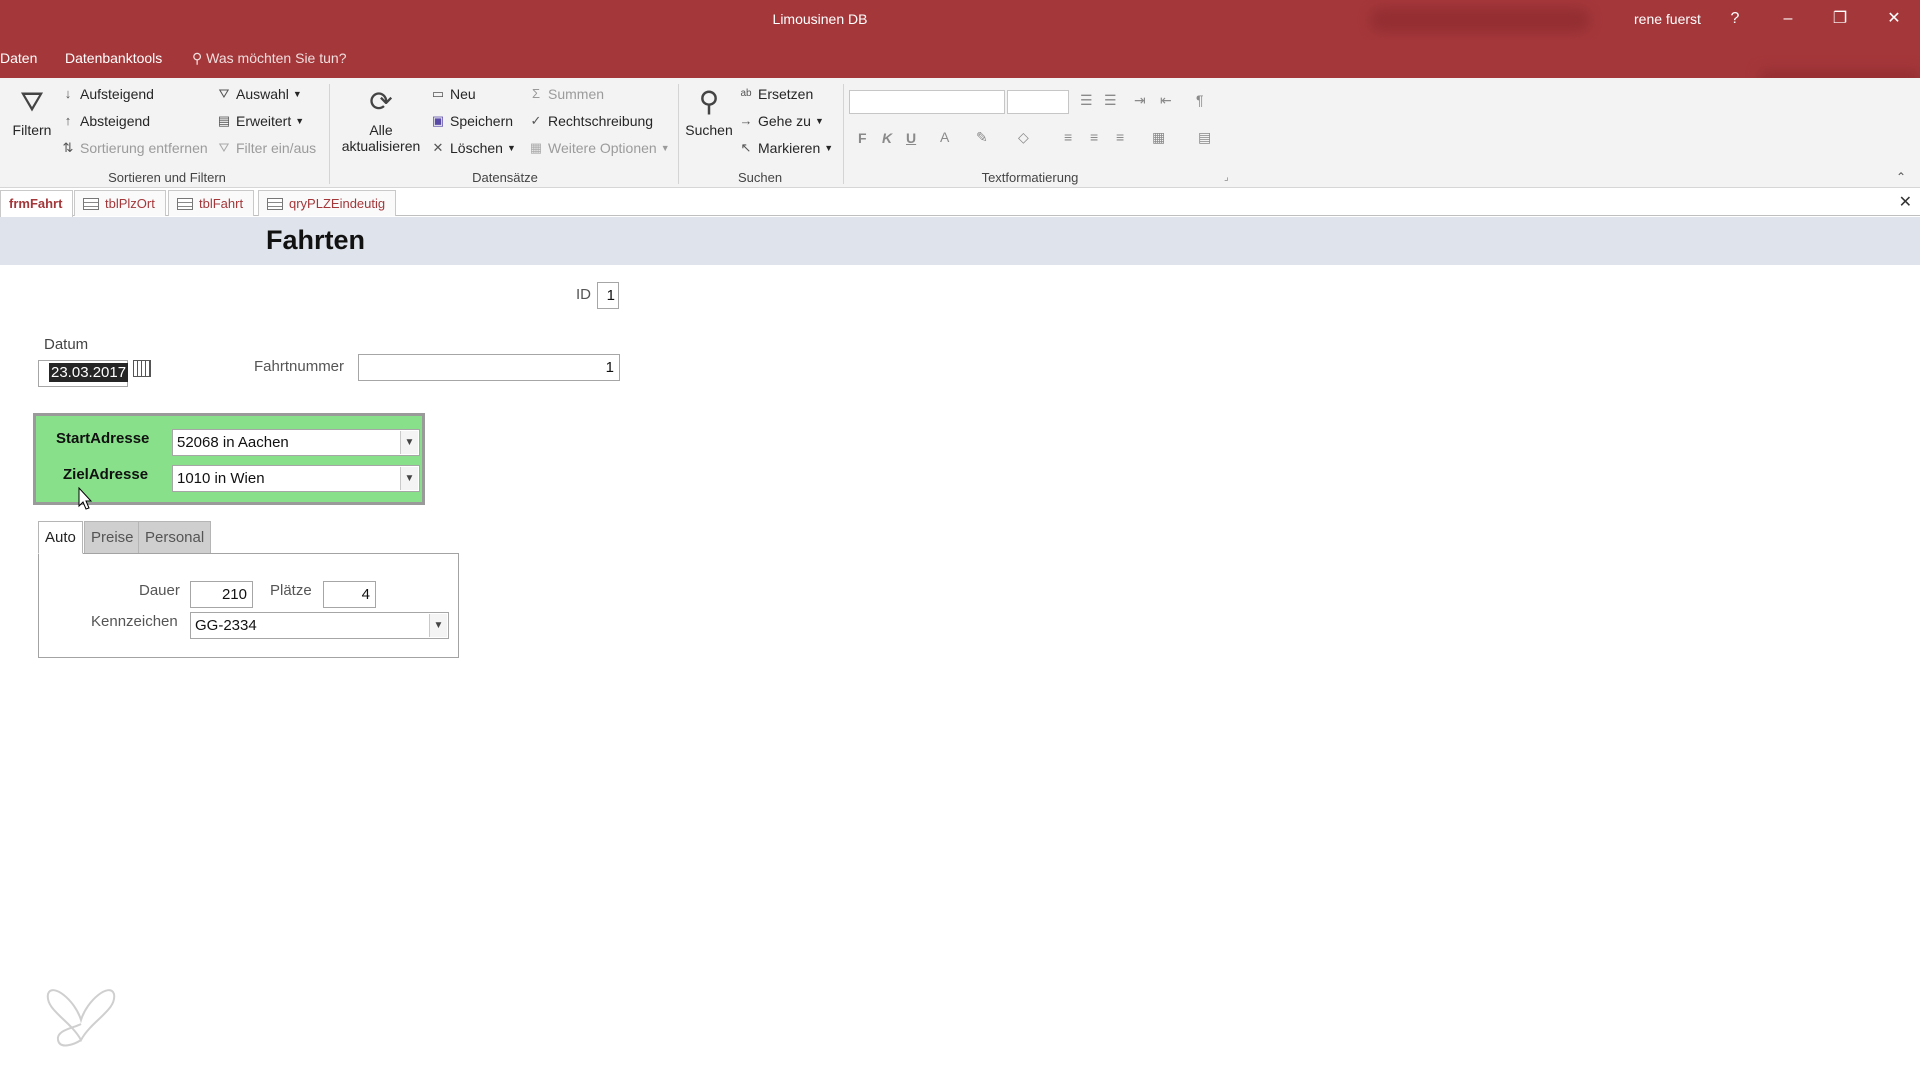 Image resolution: width=1920 pixels, height=1080 pixels. Describe the element at coordinates (142, 368) in the screenshot. I see `calendar-icon` at that location.